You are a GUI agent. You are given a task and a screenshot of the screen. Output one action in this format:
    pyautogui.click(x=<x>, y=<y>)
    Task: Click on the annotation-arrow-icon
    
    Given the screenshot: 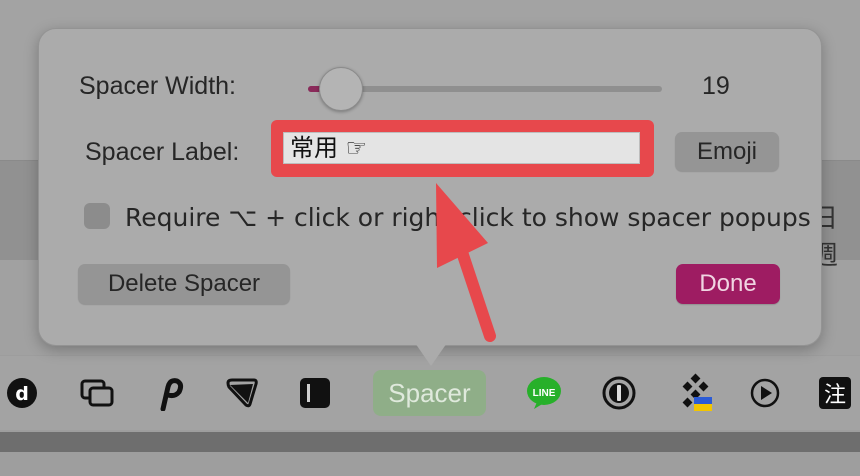 What is the action you would take?
    pyautogui.click(x=466, y=262)
    